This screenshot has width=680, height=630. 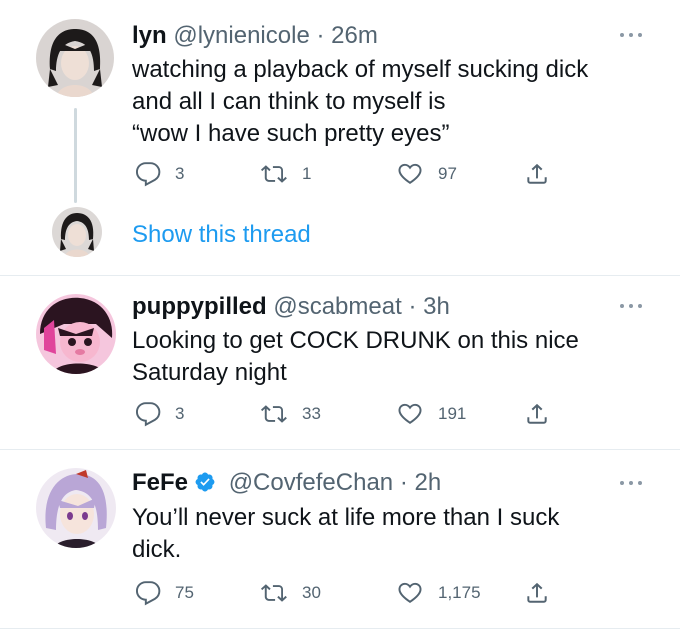 I want to click on tweet-text-line: Saturday night, so click(x=209, y=372).